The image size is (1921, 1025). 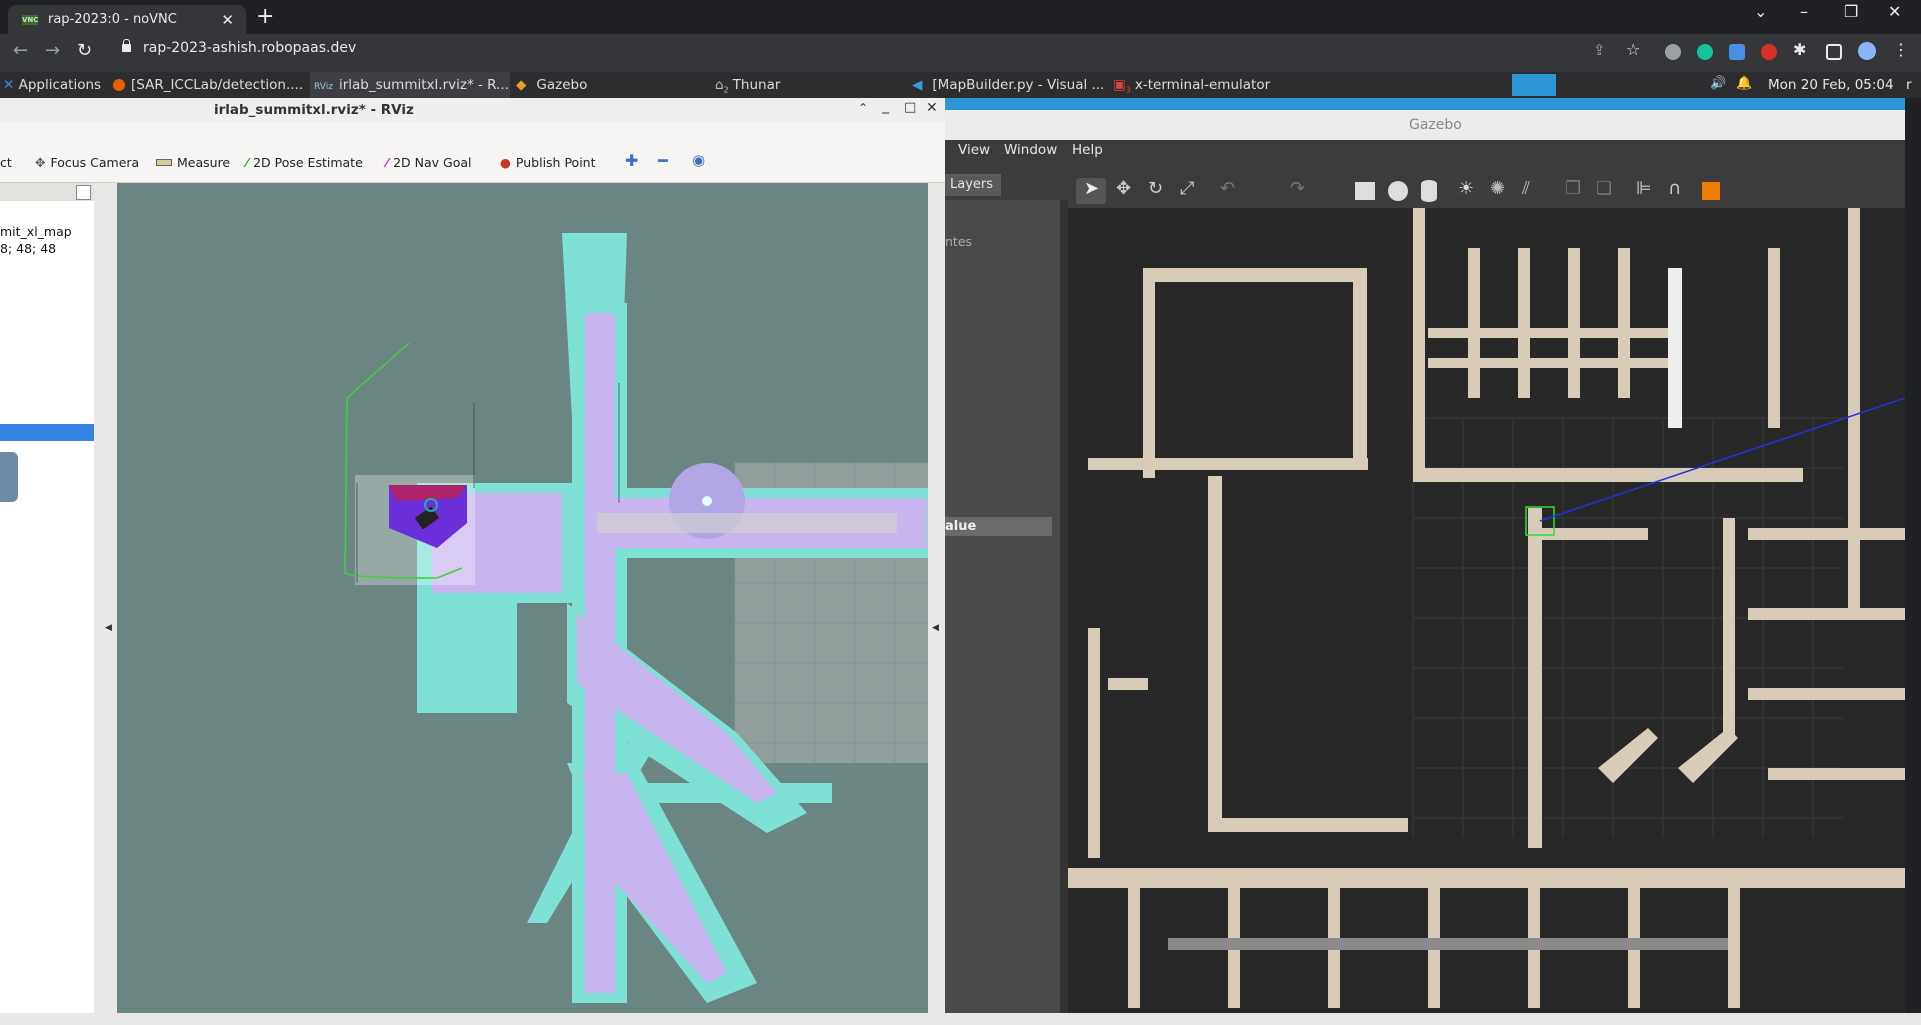 I want to click on chrome-menu-icon: ⋮, so click(x=1901, y=49).